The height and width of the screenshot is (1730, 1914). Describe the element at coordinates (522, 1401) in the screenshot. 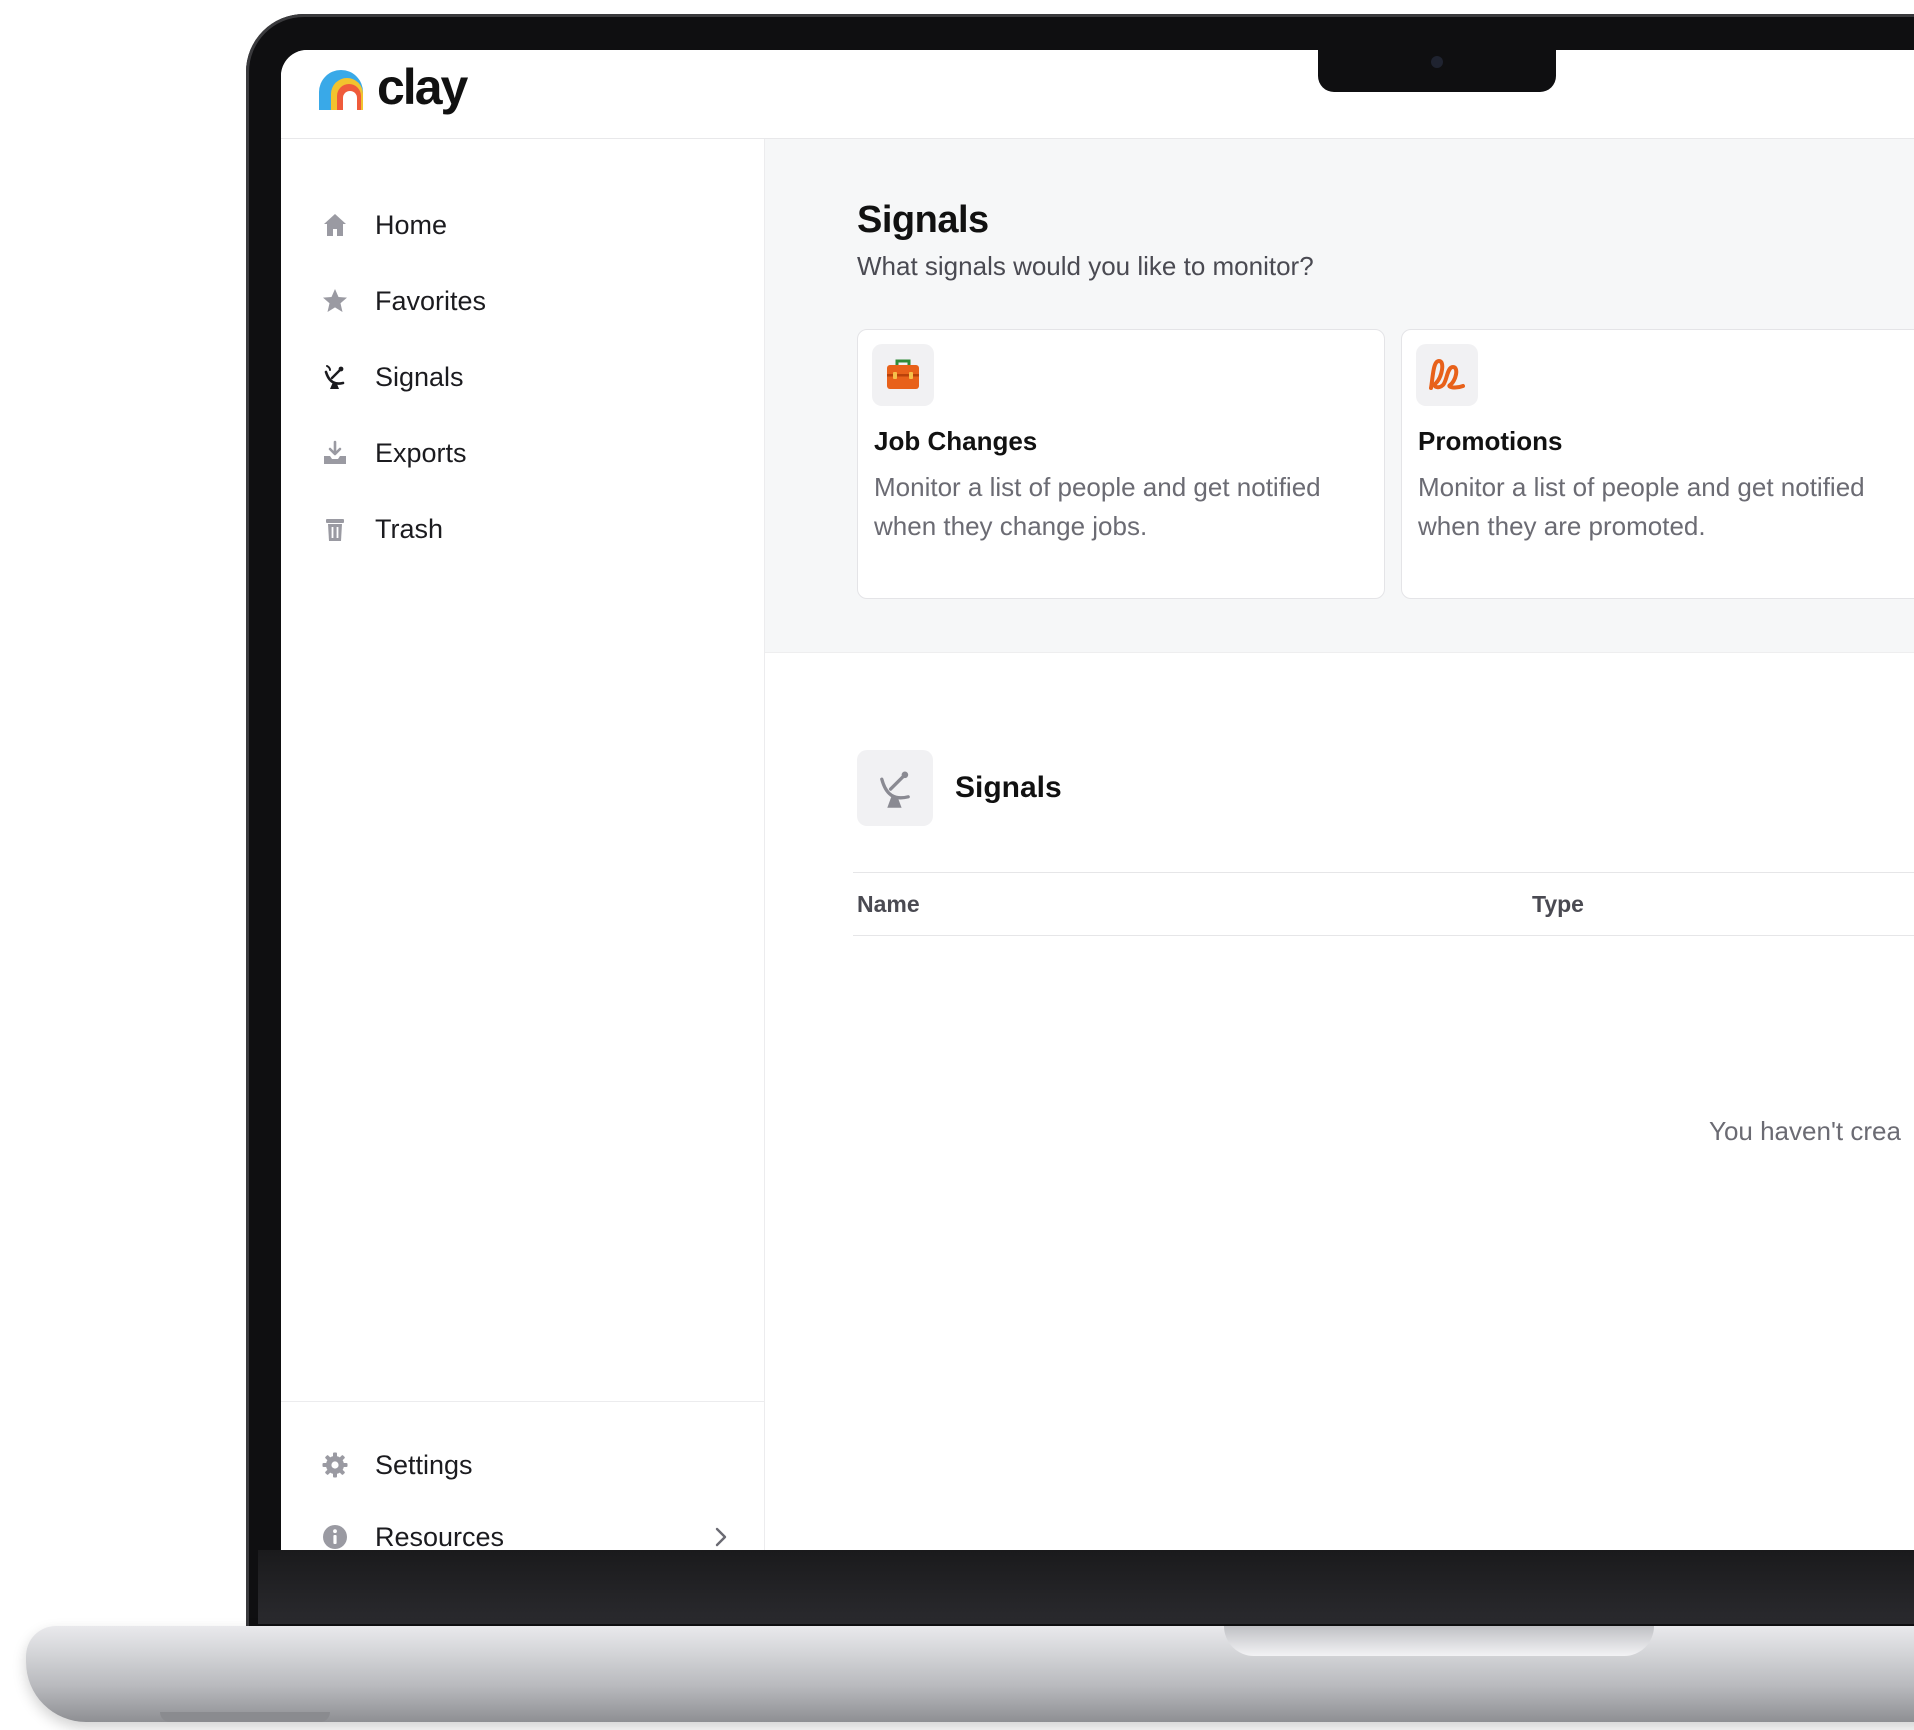

I see `sidebar-divider` at that location.